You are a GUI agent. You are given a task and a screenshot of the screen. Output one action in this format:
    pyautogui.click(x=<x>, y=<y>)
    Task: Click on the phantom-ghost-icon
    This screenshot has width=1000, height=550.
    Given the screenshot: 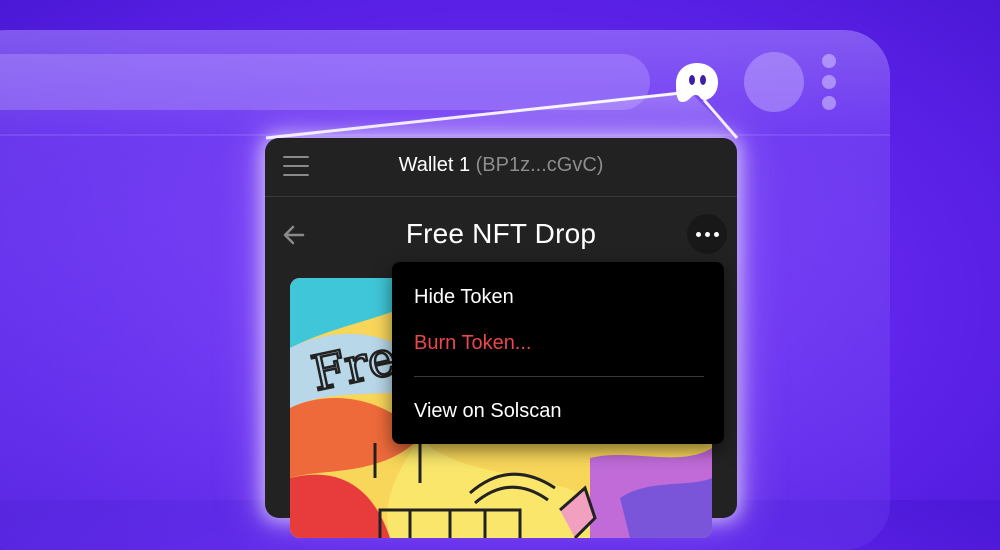 What is the action you would take?
    pyautogui.click(x=697, y=83)
    